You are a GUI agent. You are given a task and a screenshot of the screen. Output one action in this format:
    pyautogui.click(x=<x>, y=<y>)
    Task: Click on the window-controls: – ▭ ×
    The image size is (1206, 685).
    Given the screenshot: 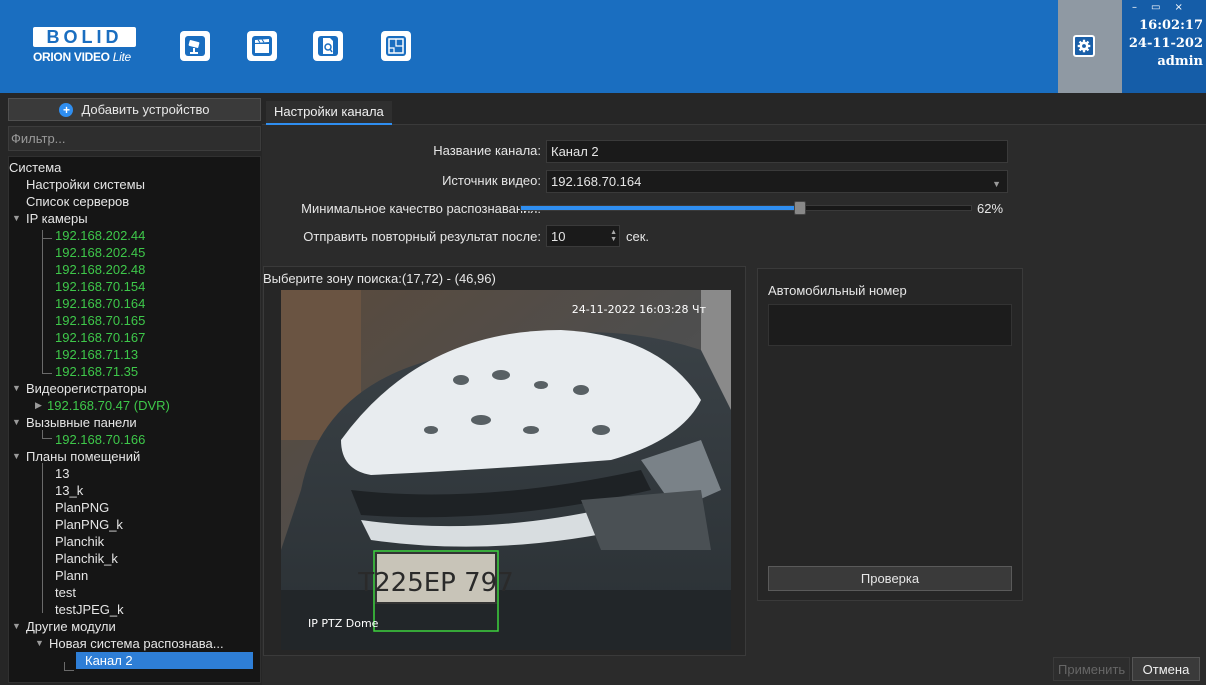 What is the action you would take?
    pyautogui.click(x=1164, y=7)
    